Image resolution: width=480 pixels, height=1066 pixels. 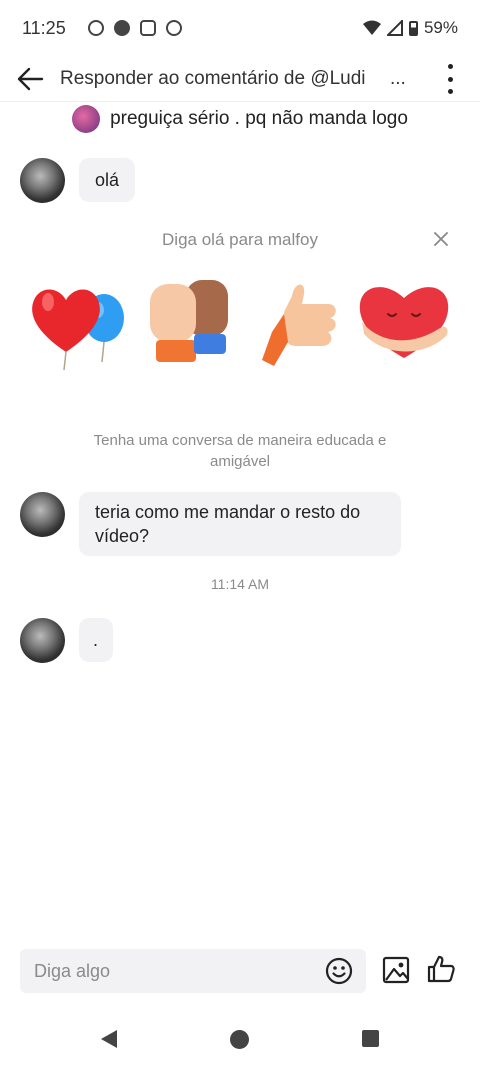 What do you see at coordinates (240, 584) in the screenshot?
I see `message-timestamp: 11:14 AM` at bounding box center [240, 584].